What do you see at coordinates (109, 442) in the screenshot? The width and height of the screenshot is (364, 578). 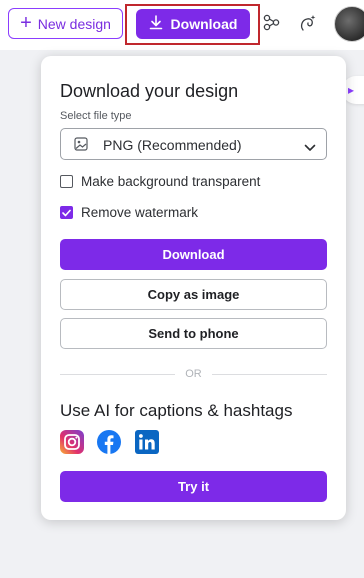 I see `facebook-icon` at bounding box center [109, 442].